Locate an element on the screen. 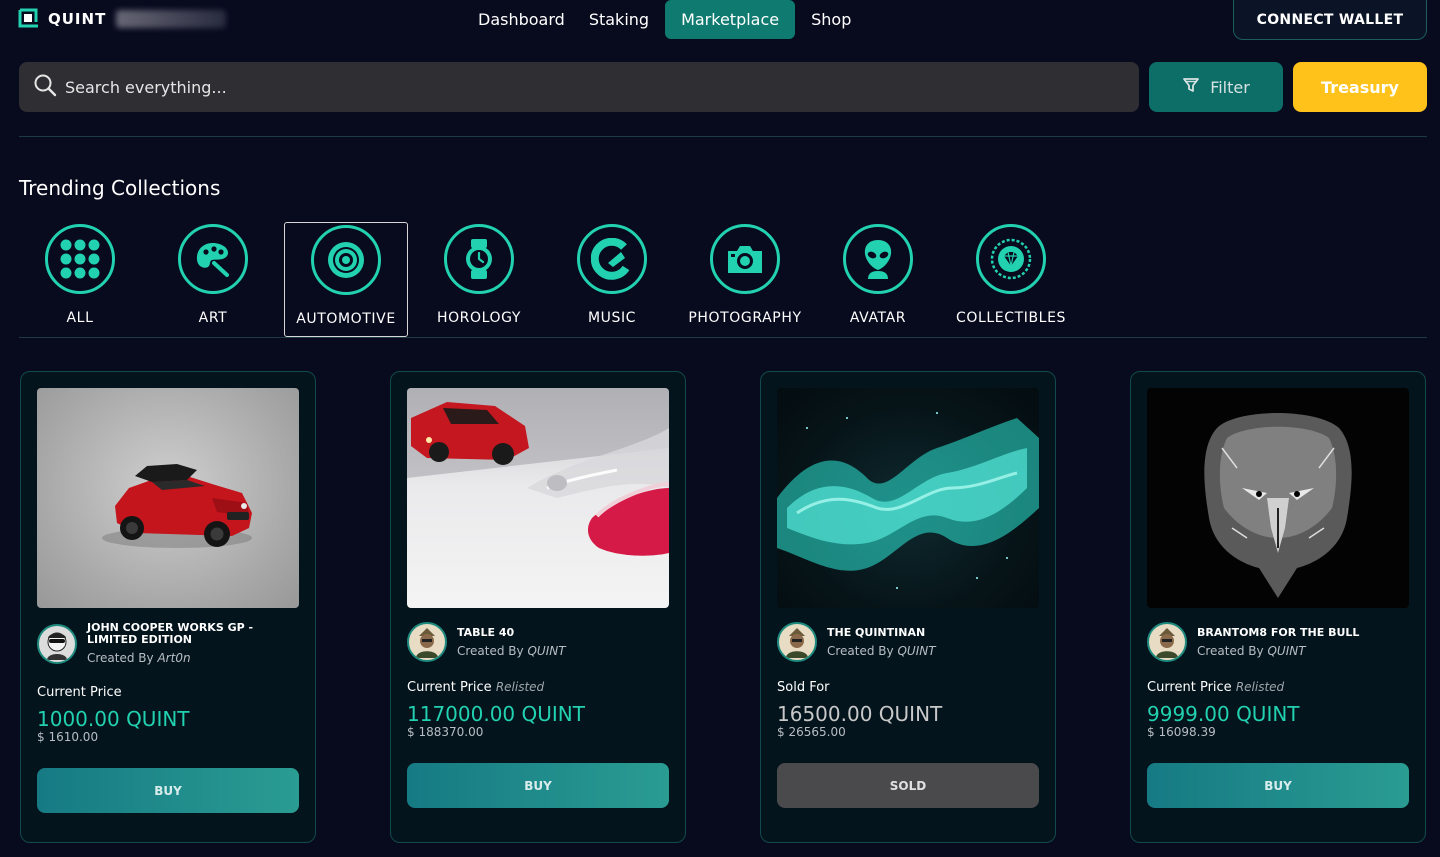  price-value: 1000.00 QUINT is located at coordinates (113, 719).